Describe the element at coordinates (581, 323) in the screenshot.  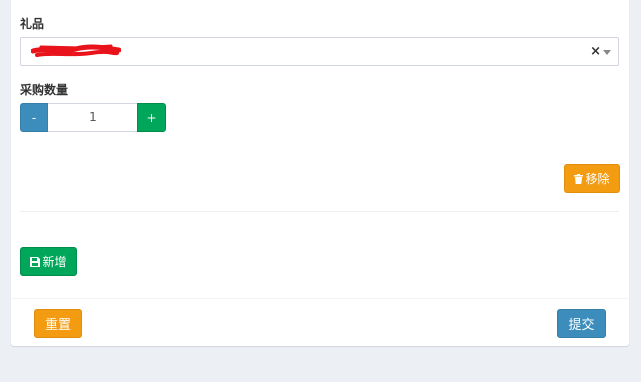
I see `submit-button: 提交` at that location.